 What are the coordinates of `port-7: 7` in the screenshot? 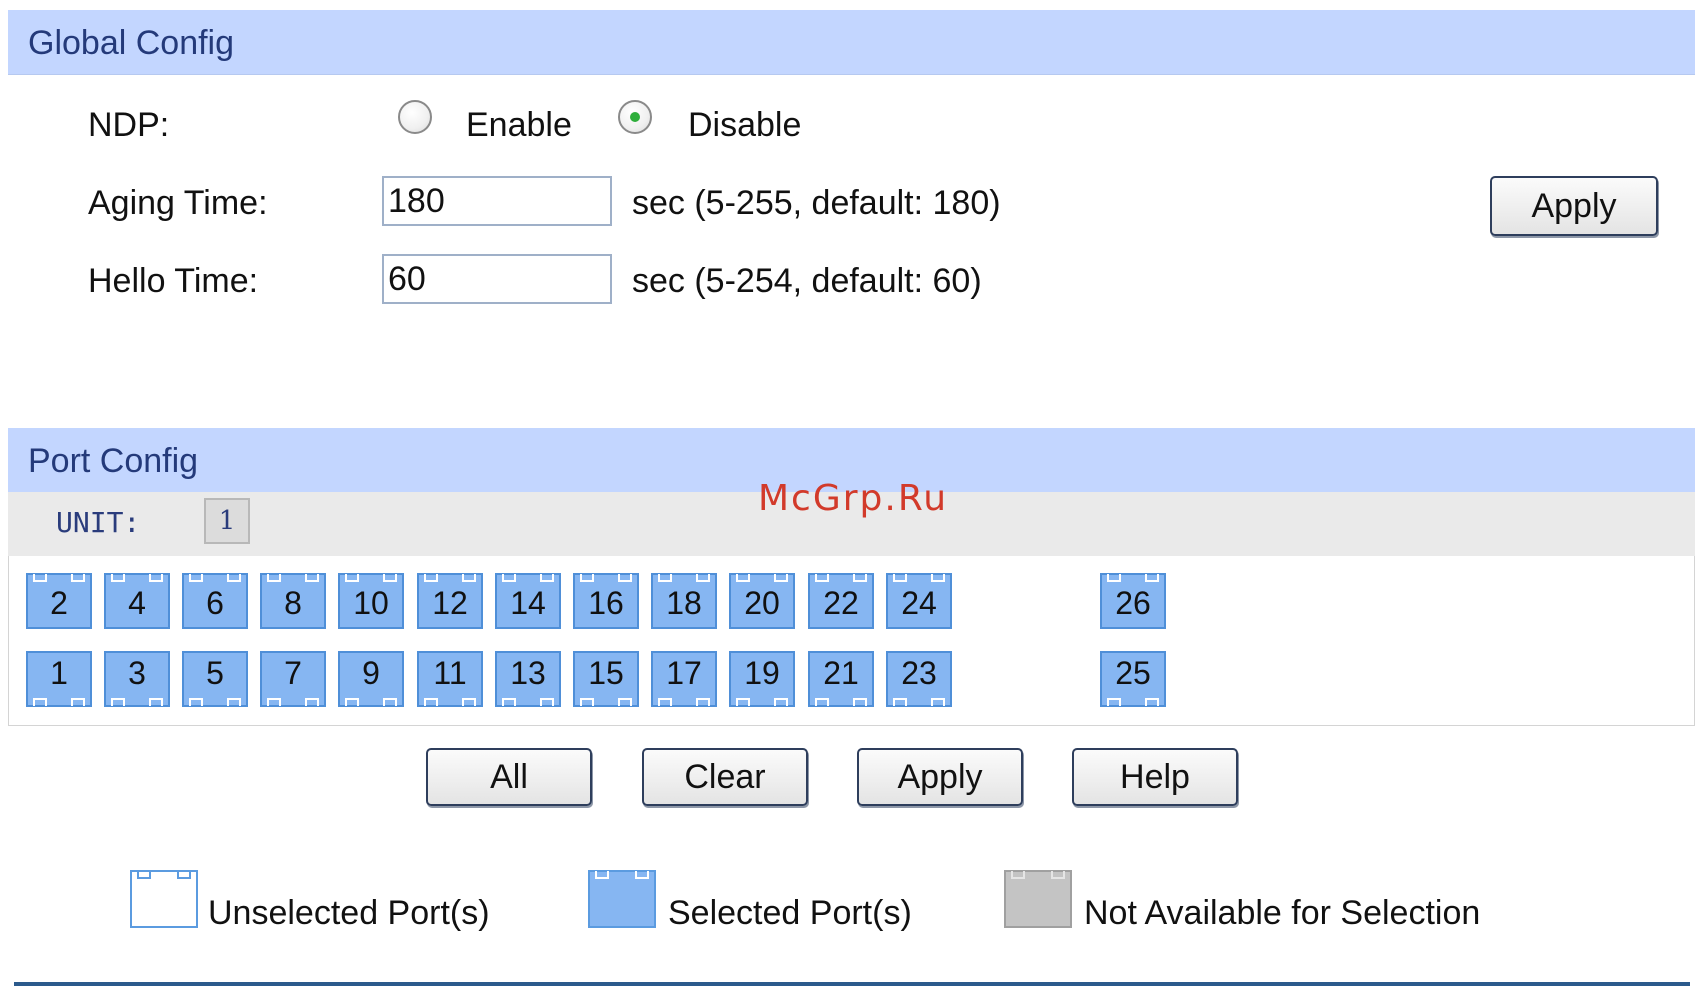 It's located at (293, 679).